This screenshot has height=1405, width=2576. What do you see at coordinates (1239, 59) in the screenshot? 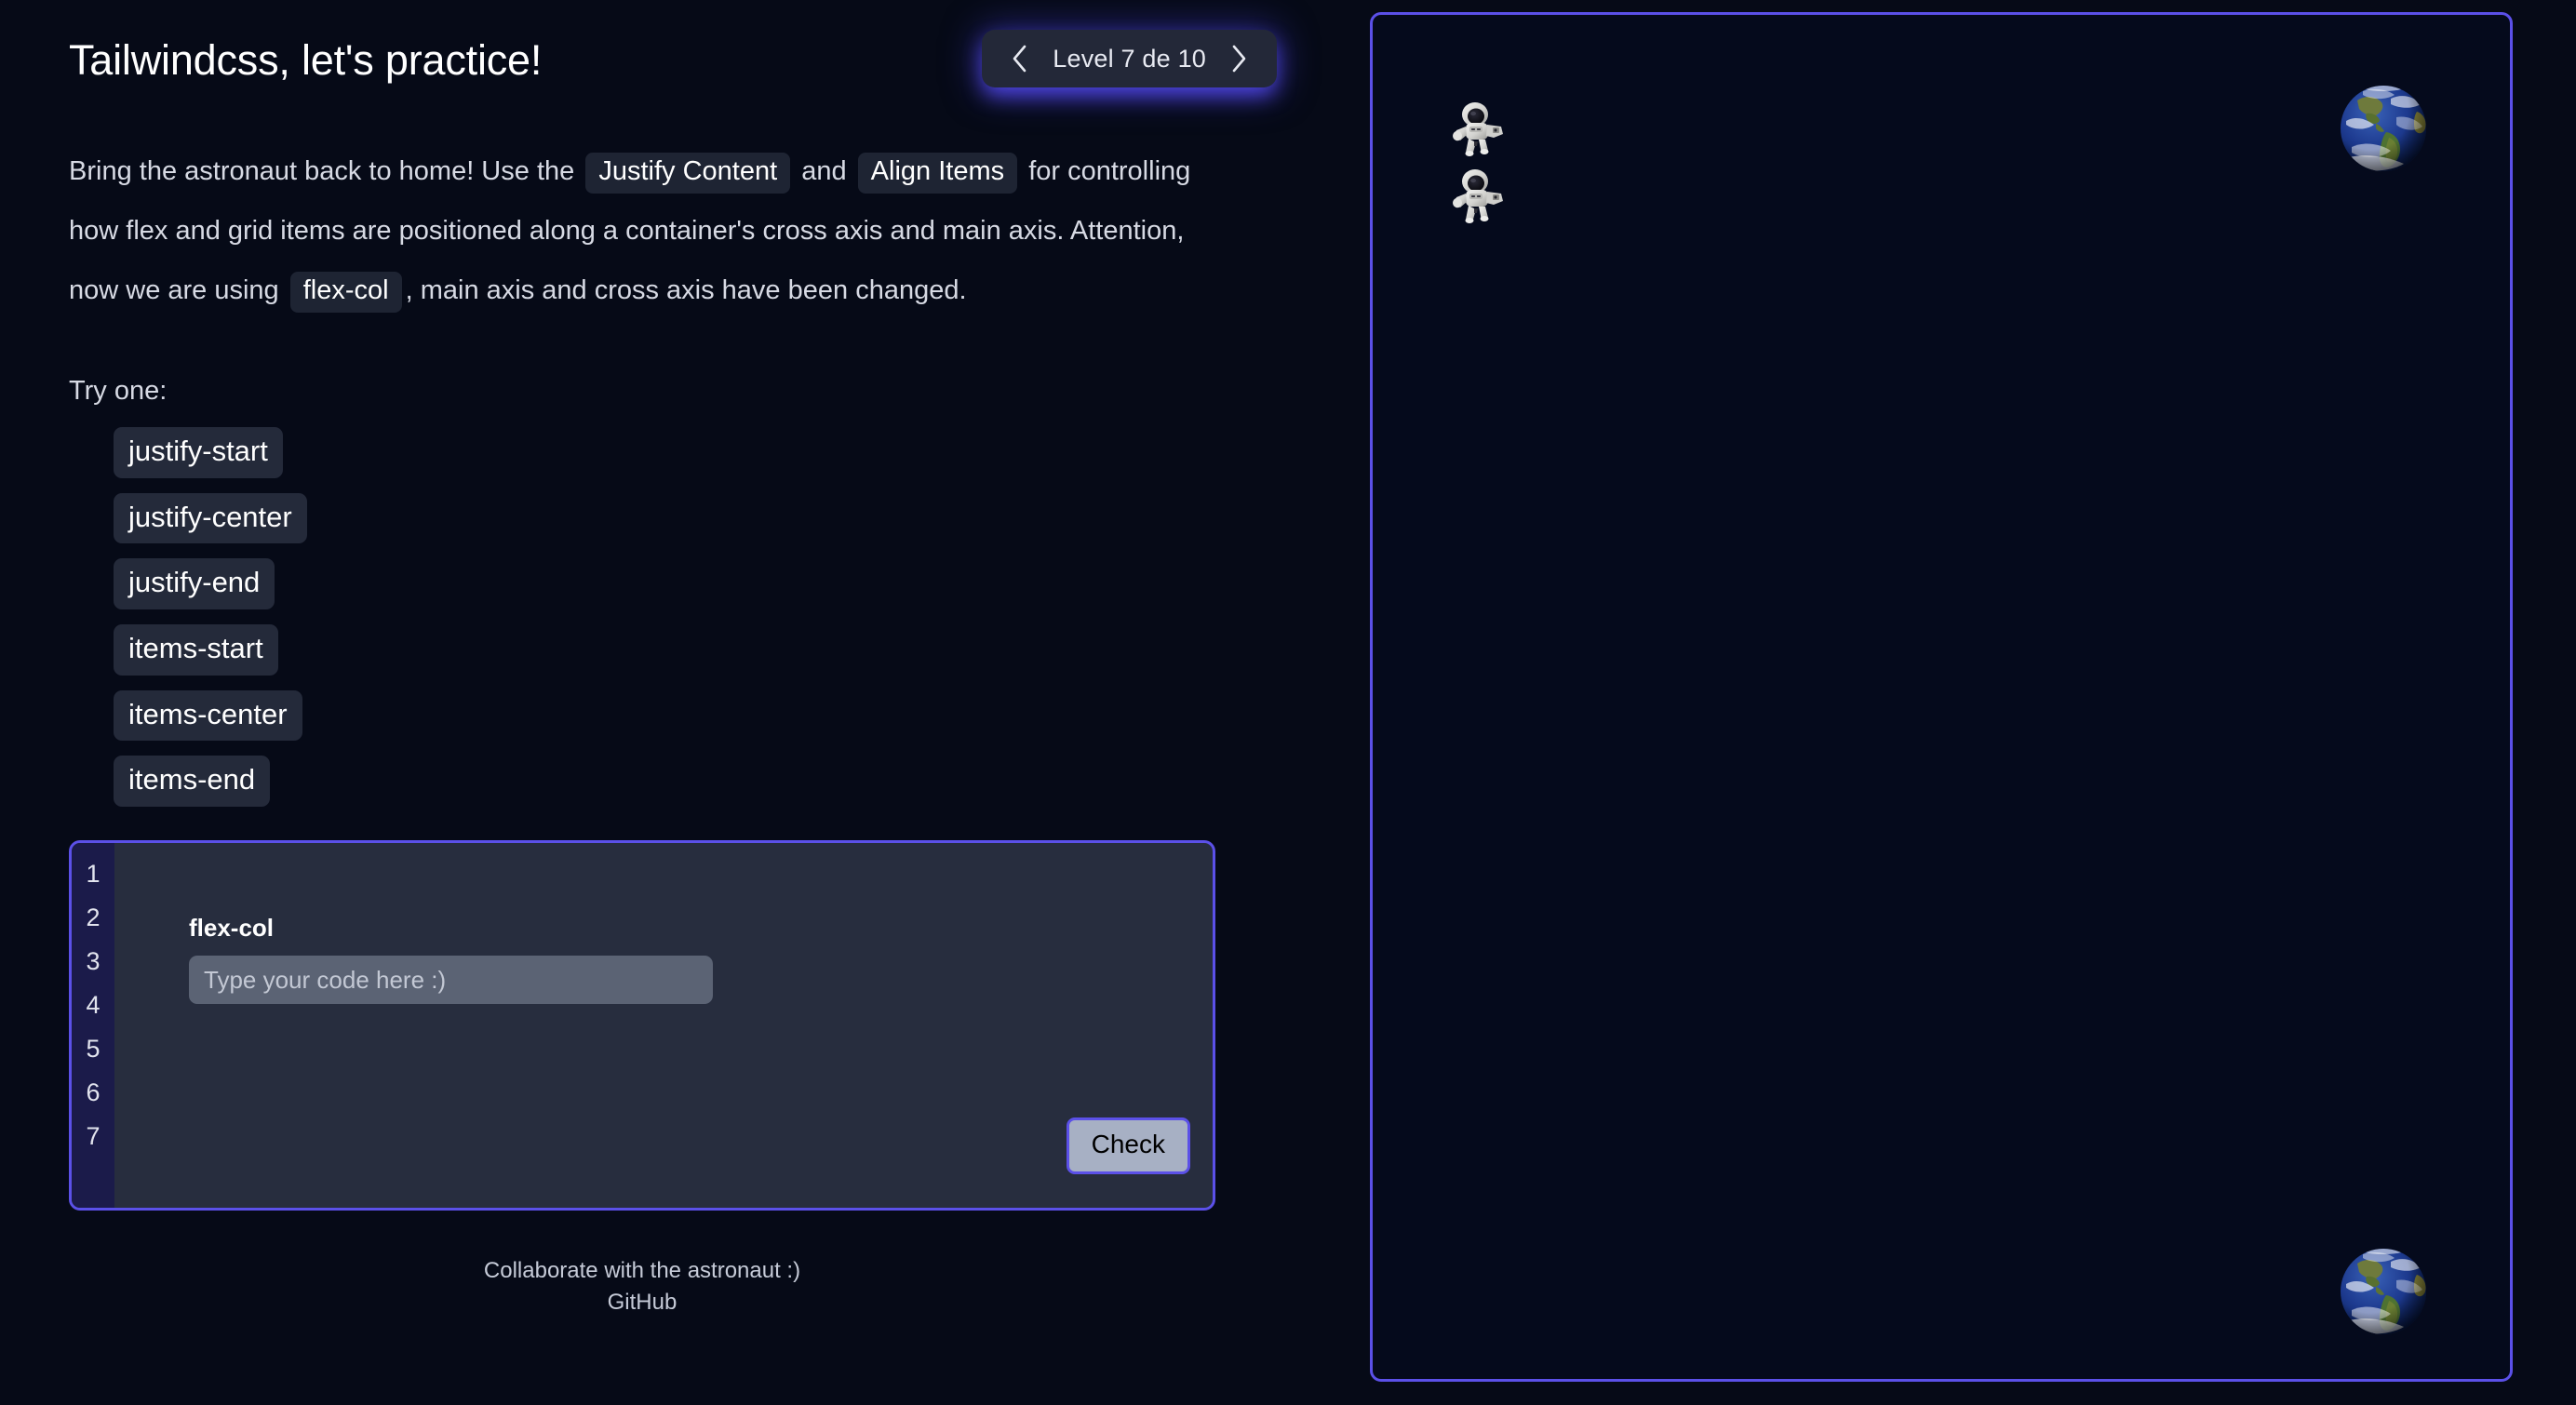
I see `chevron-right-icon` at bounding box center [1239, 59].